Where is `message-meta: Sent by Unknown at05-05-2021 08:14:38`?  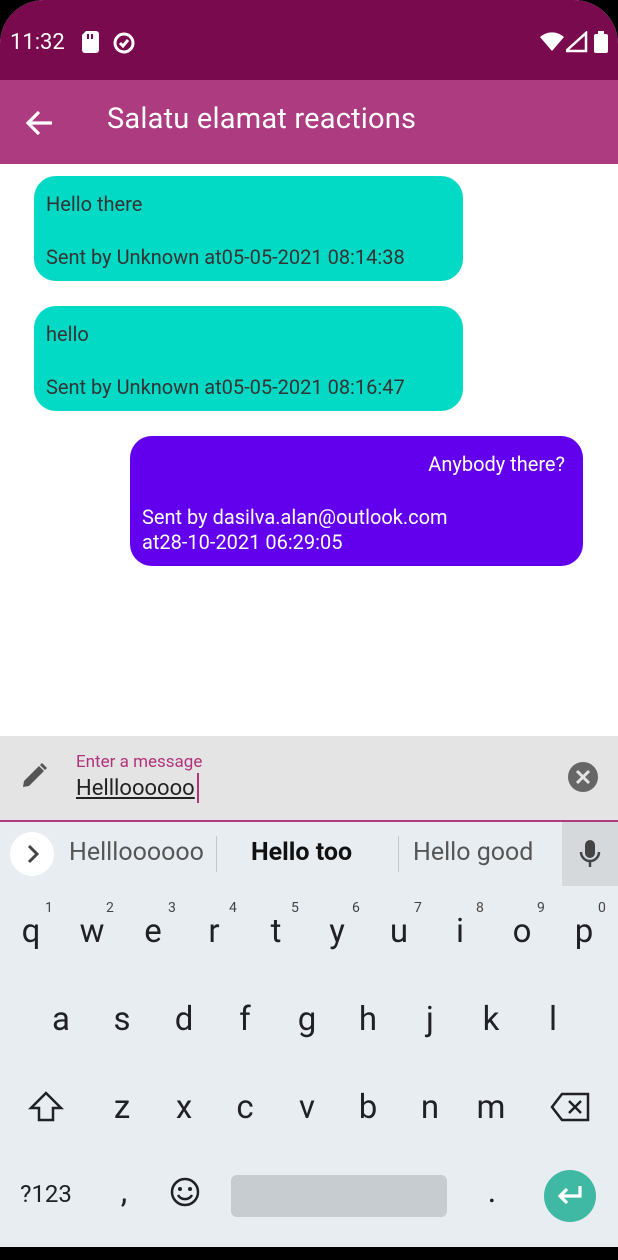
message-meta: Sent by Unknown at05-05-2021 08:14:38 is located at coordinates (225, 257).